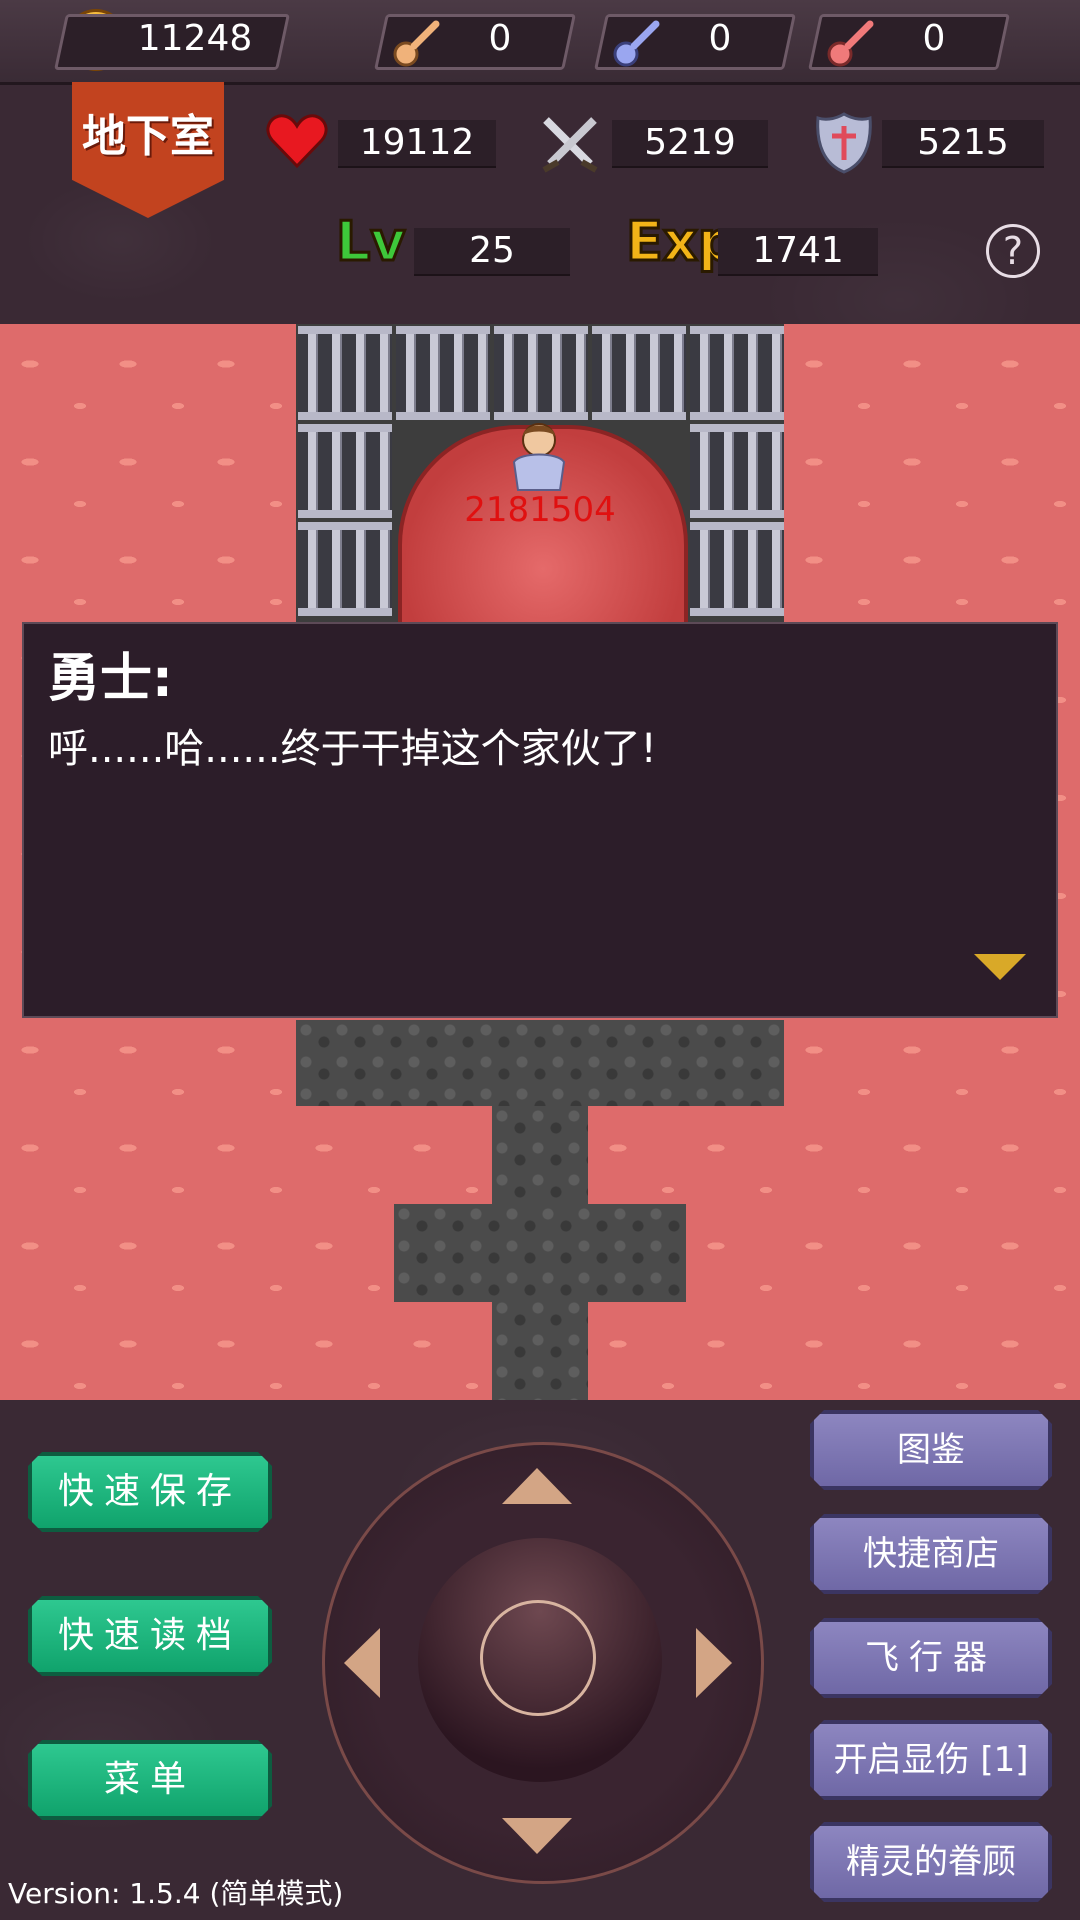 This screenshot has height=1920, width=1080. What do you see at coordinates (931, 1658) in the screenshot?
I see `fly-button: 飞行器` at bounding box center [931, 1658].